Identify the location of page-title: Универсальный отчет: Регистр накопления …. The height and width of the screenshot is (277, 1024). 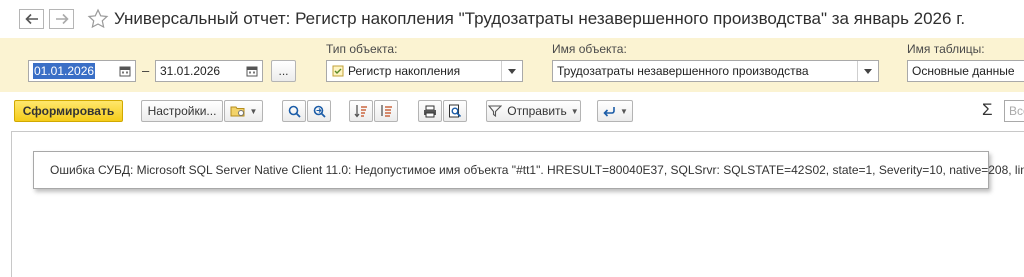
(540, 18).